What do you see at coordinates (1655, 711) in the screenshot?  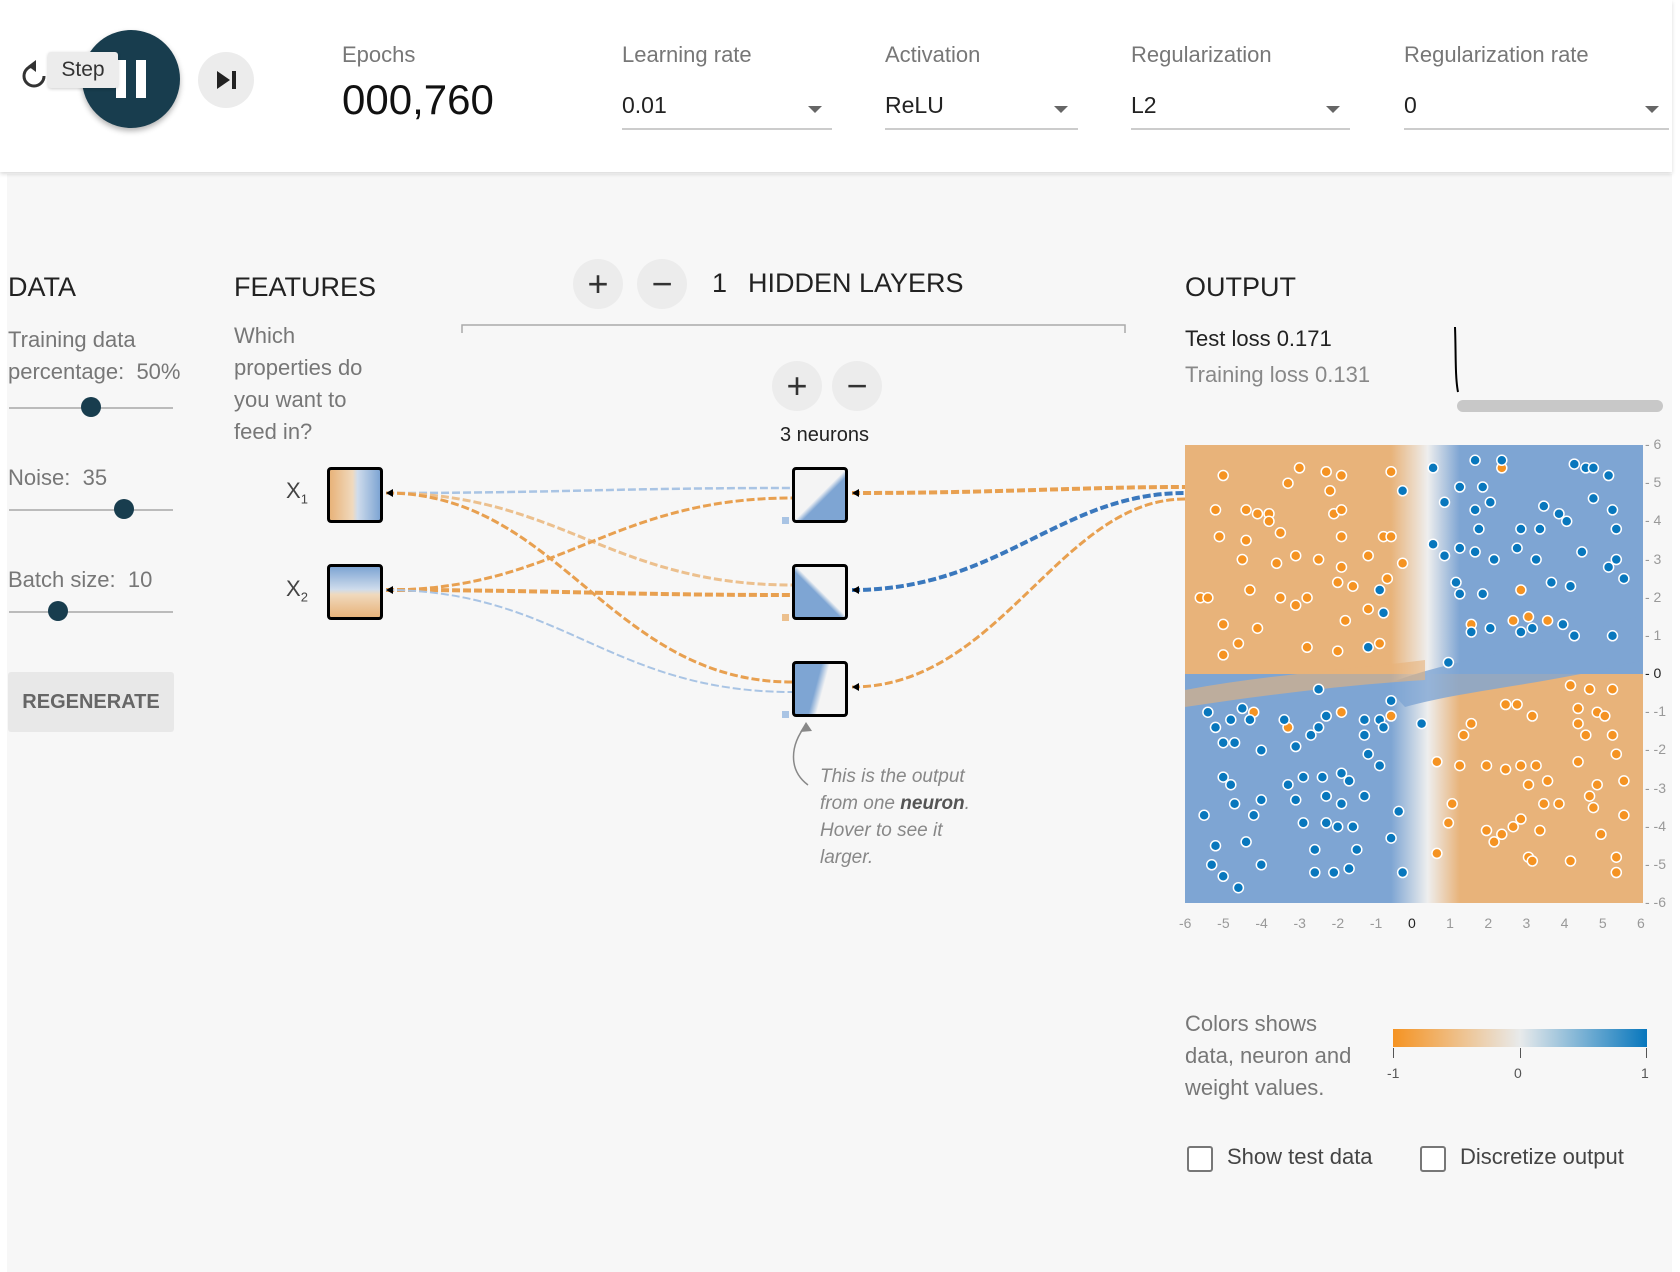 I see `y-tick-label: - -1` at bounding box center [1655, 711].